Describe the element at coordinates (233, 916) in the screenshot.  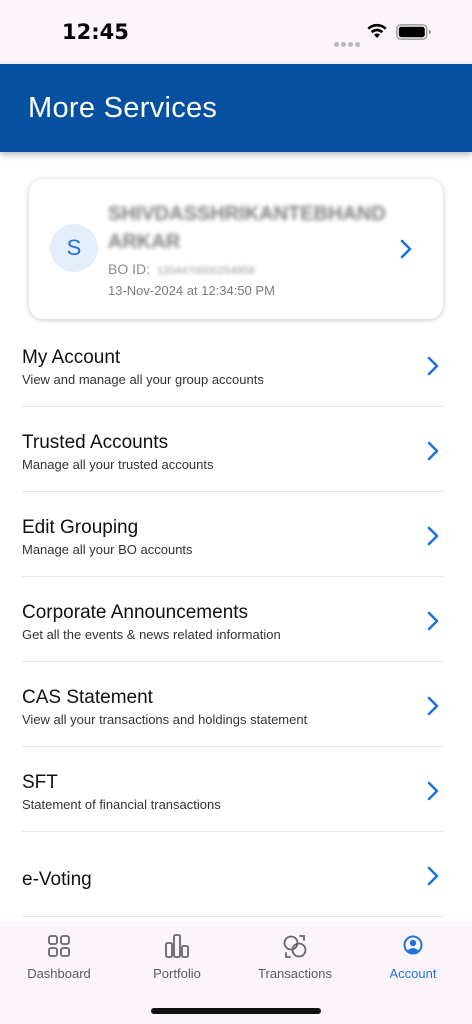
I see `divider` at that location.